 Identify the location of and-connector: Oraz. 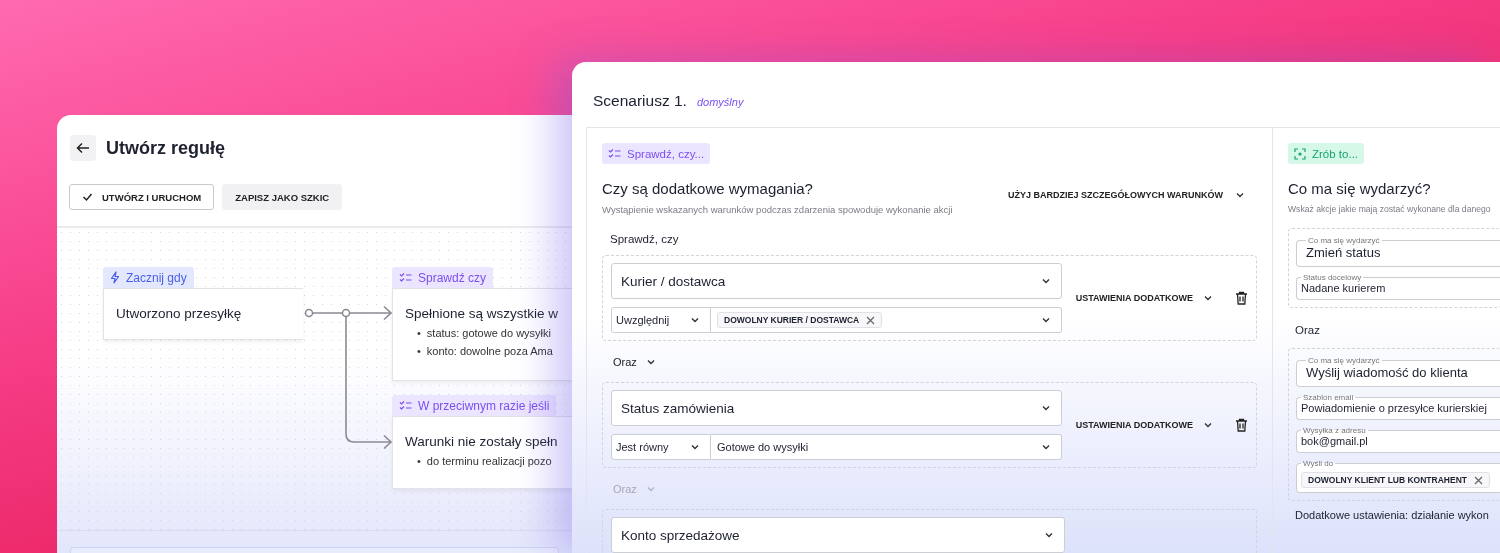
(634, 362).